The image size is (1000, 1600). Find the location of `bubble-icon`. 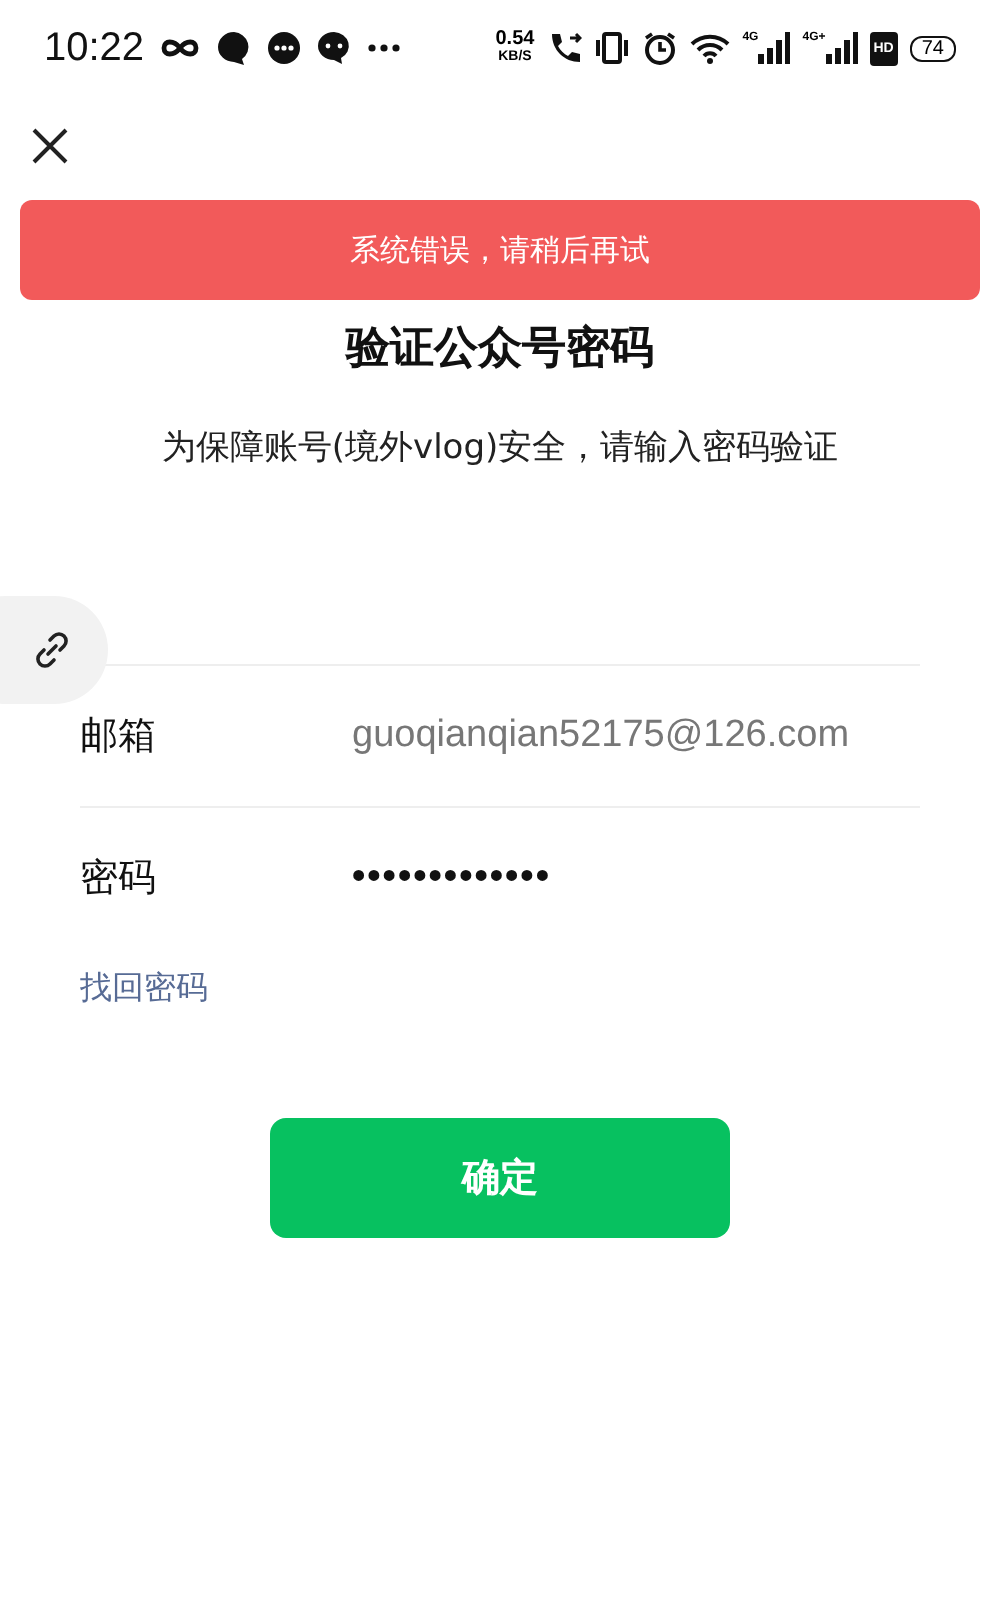

bubble-icon is located at coordinates (234, 48).